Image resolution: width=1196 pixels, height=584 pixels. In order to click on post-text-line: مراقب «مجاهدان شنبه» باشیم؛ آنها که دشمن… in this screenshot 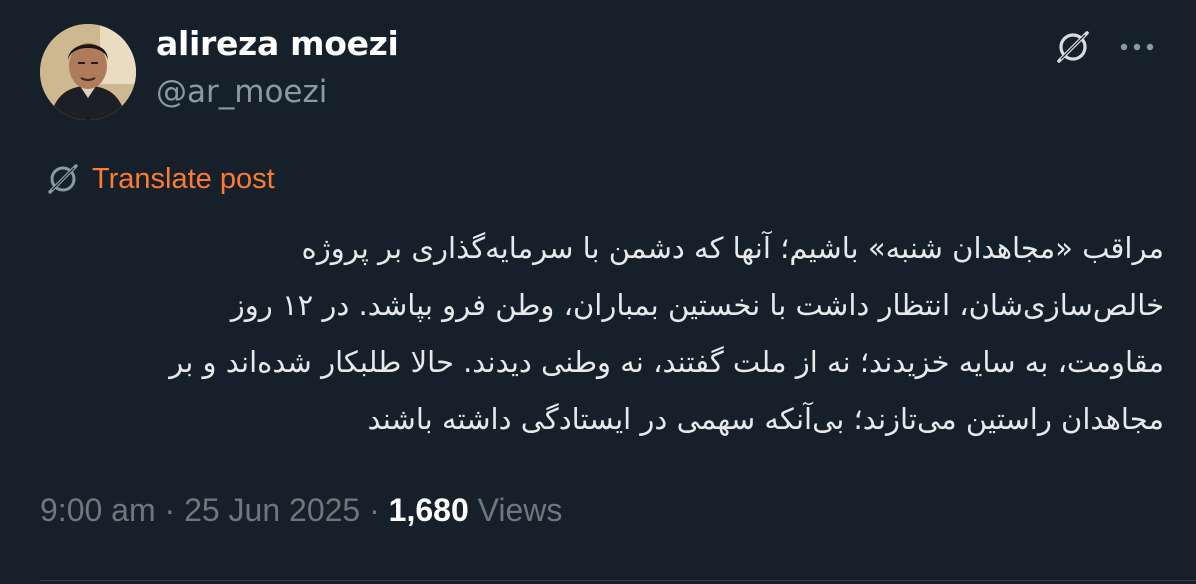, I will do `click(732, 248)`.